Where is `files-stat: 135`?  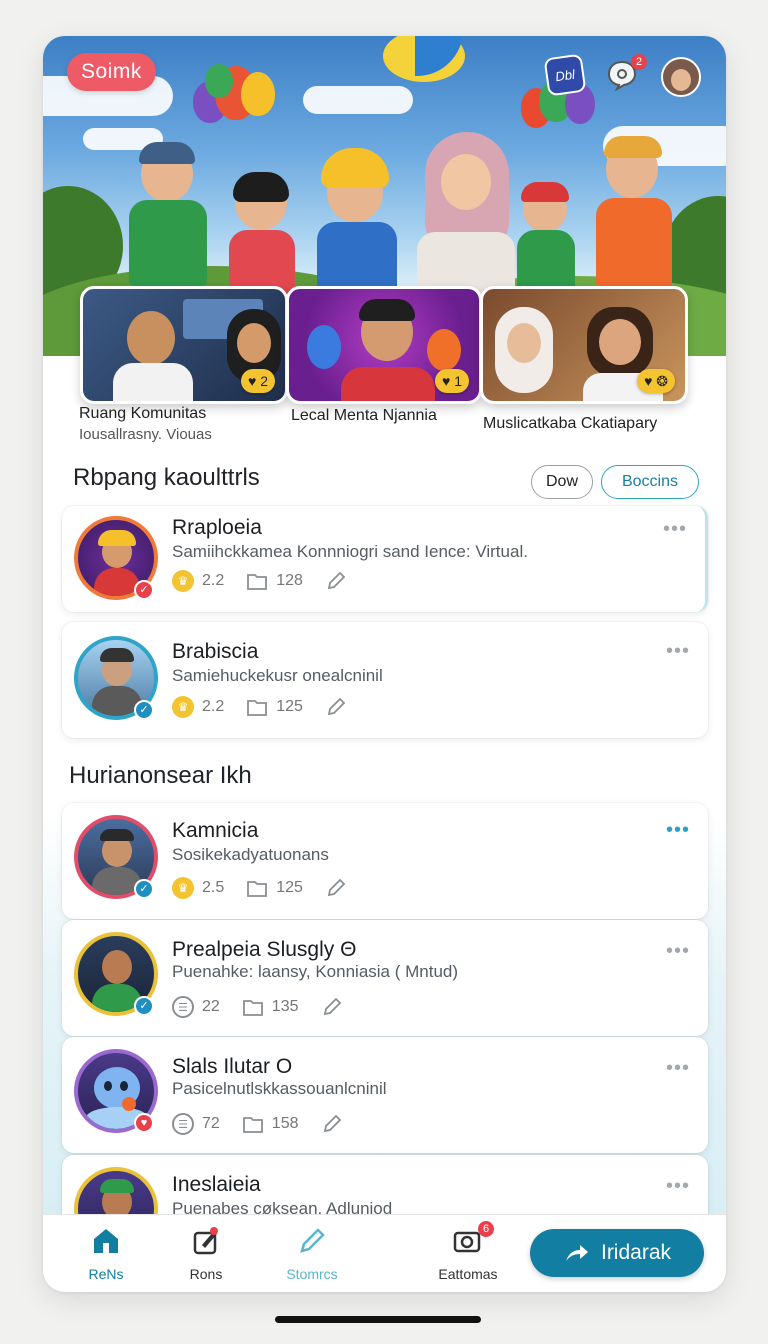 files-stat: 135 is located at coordinates (270, 1007).